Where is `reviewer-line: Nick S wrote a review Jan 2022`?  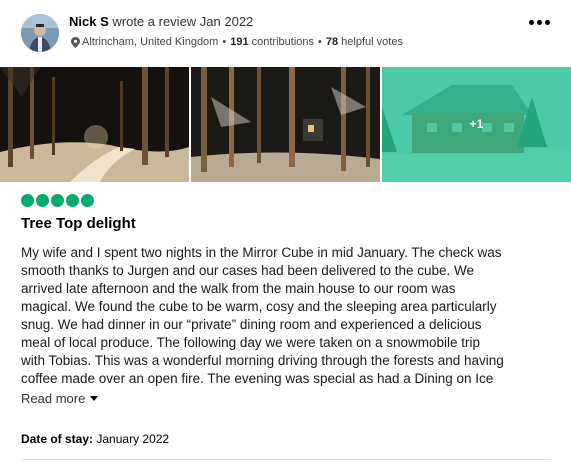
reviewer-line: Nick S wrote a review Jan 2022 is located at coordinates (161, 21).